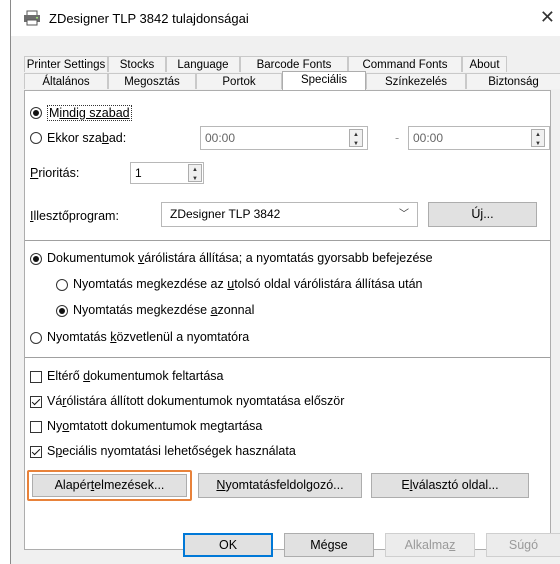  Describe the element at coordinates (289, 214) in the screenshot. I see `driver-select: ZDesigner TLP 3842 ﹀` at that location.